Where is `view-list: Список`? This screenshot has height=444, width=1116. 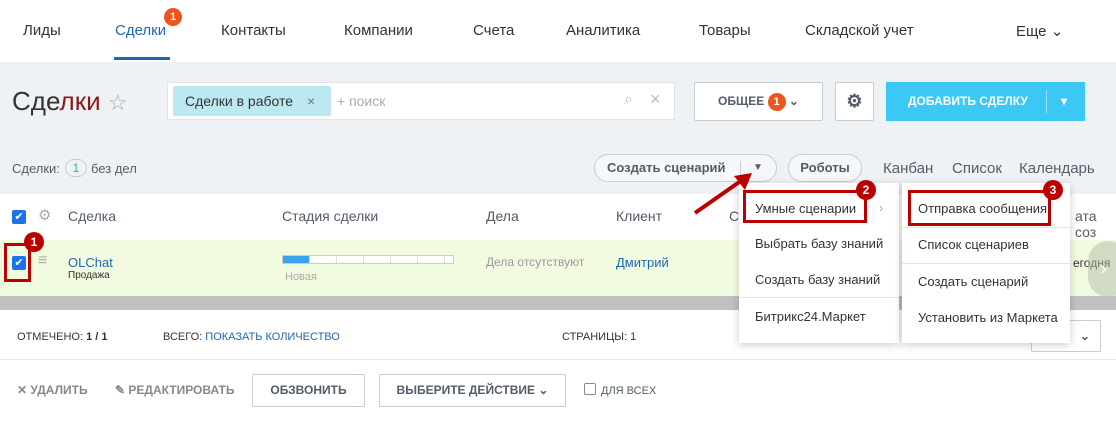
view-list: Список is located at coordinates (977, 168).